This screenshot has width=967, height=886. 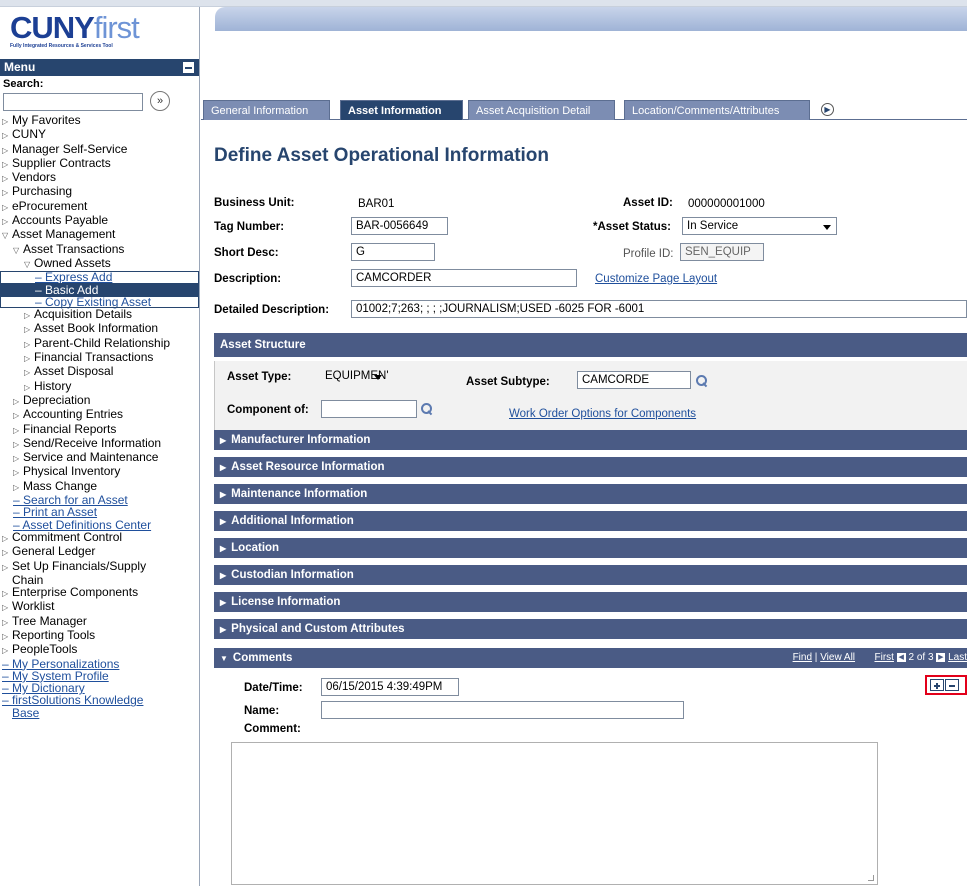 I want to click on section-manufacturer-information: ▶ Manufacturer Information, so click(x=590, y=440).